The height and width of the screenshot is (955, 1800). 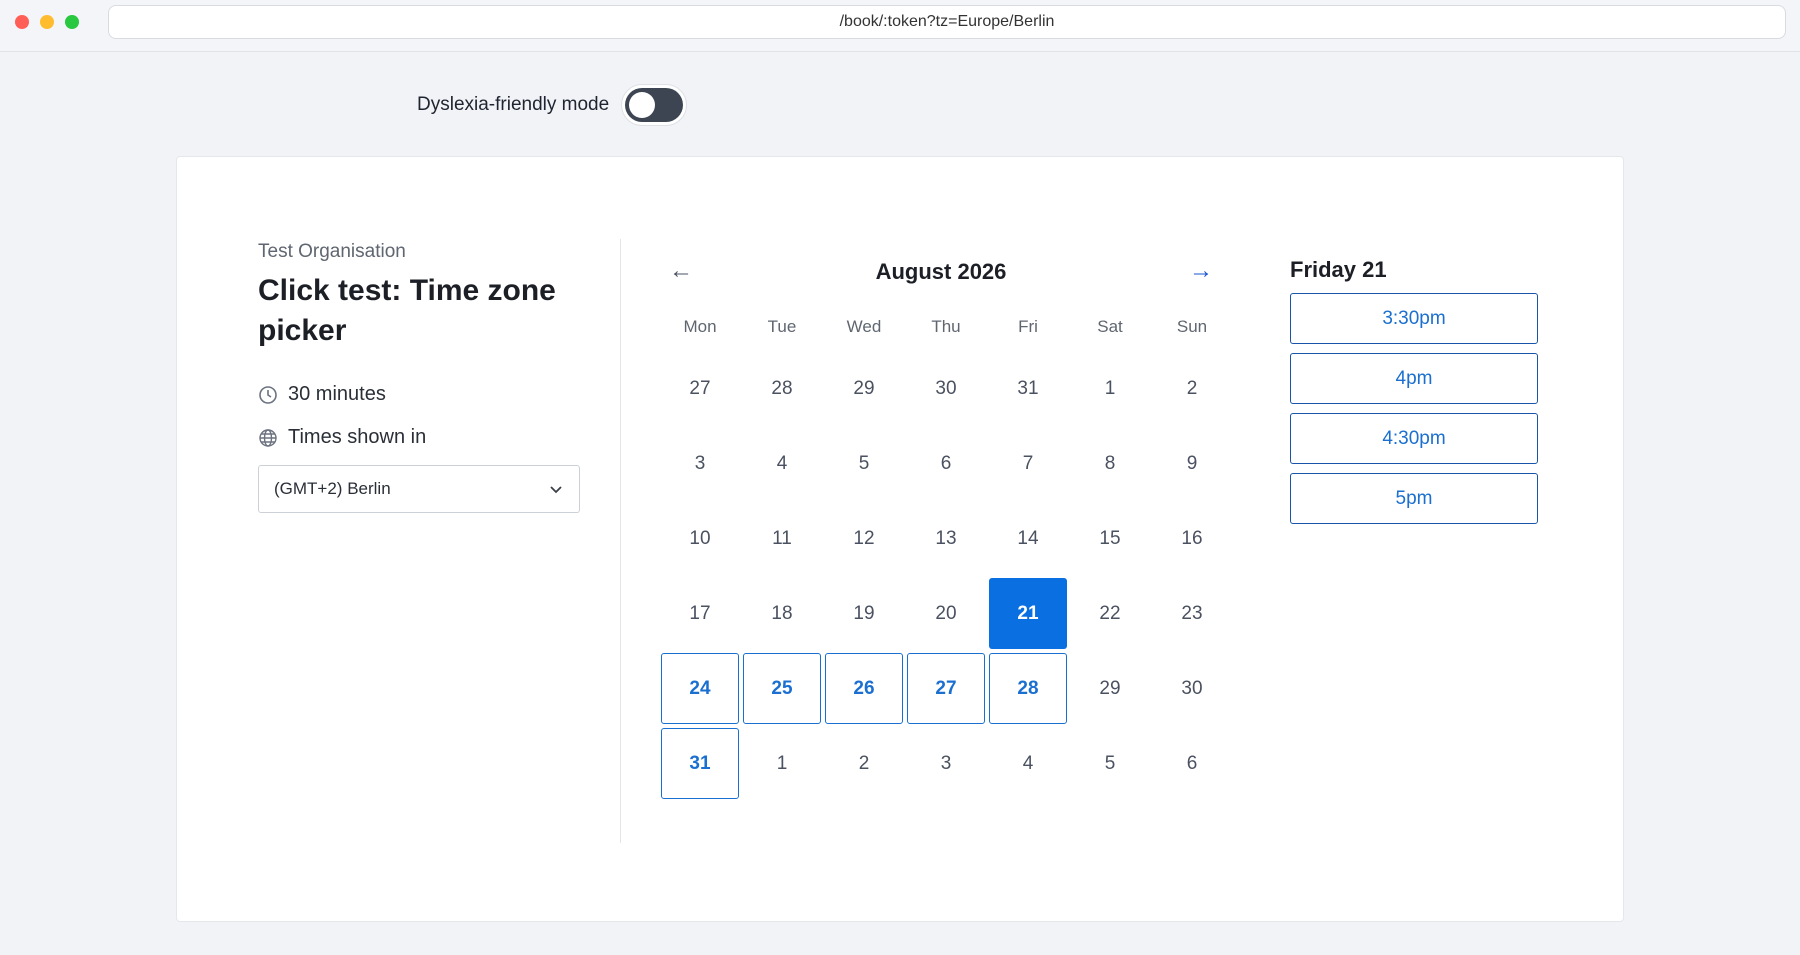 I want to click on calendar-day-available: 26, so click(x=864, y=688).